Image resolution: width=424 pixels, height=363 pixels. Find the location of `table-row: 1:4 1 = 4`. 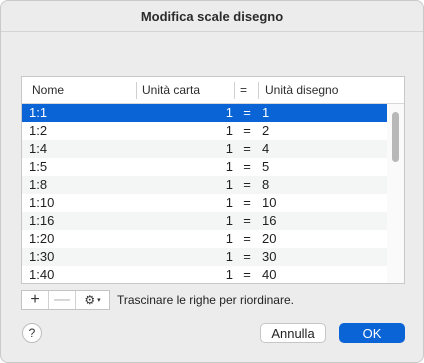

table-row: 1:4 1 = 4 is located at coordinates (205, 149).